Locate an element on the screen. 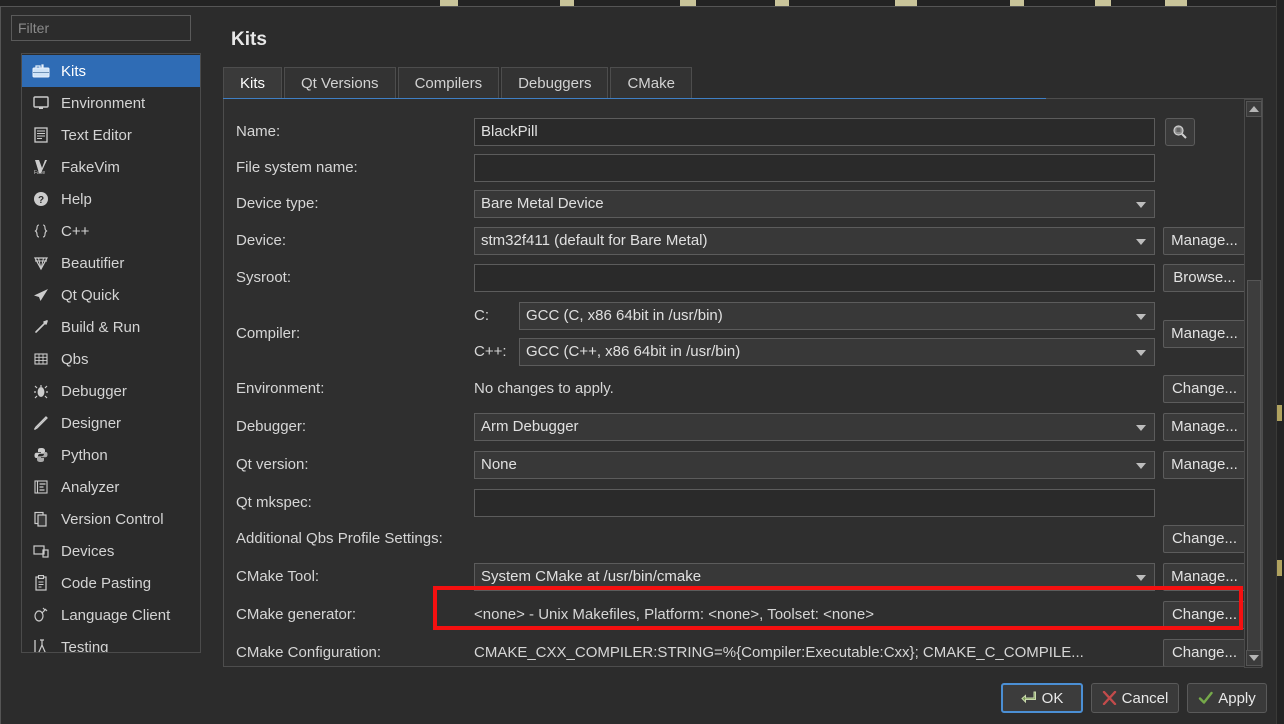 This screenshot has width=1284, height=724. scroll-down-button is located at coordinates (1254, 658).